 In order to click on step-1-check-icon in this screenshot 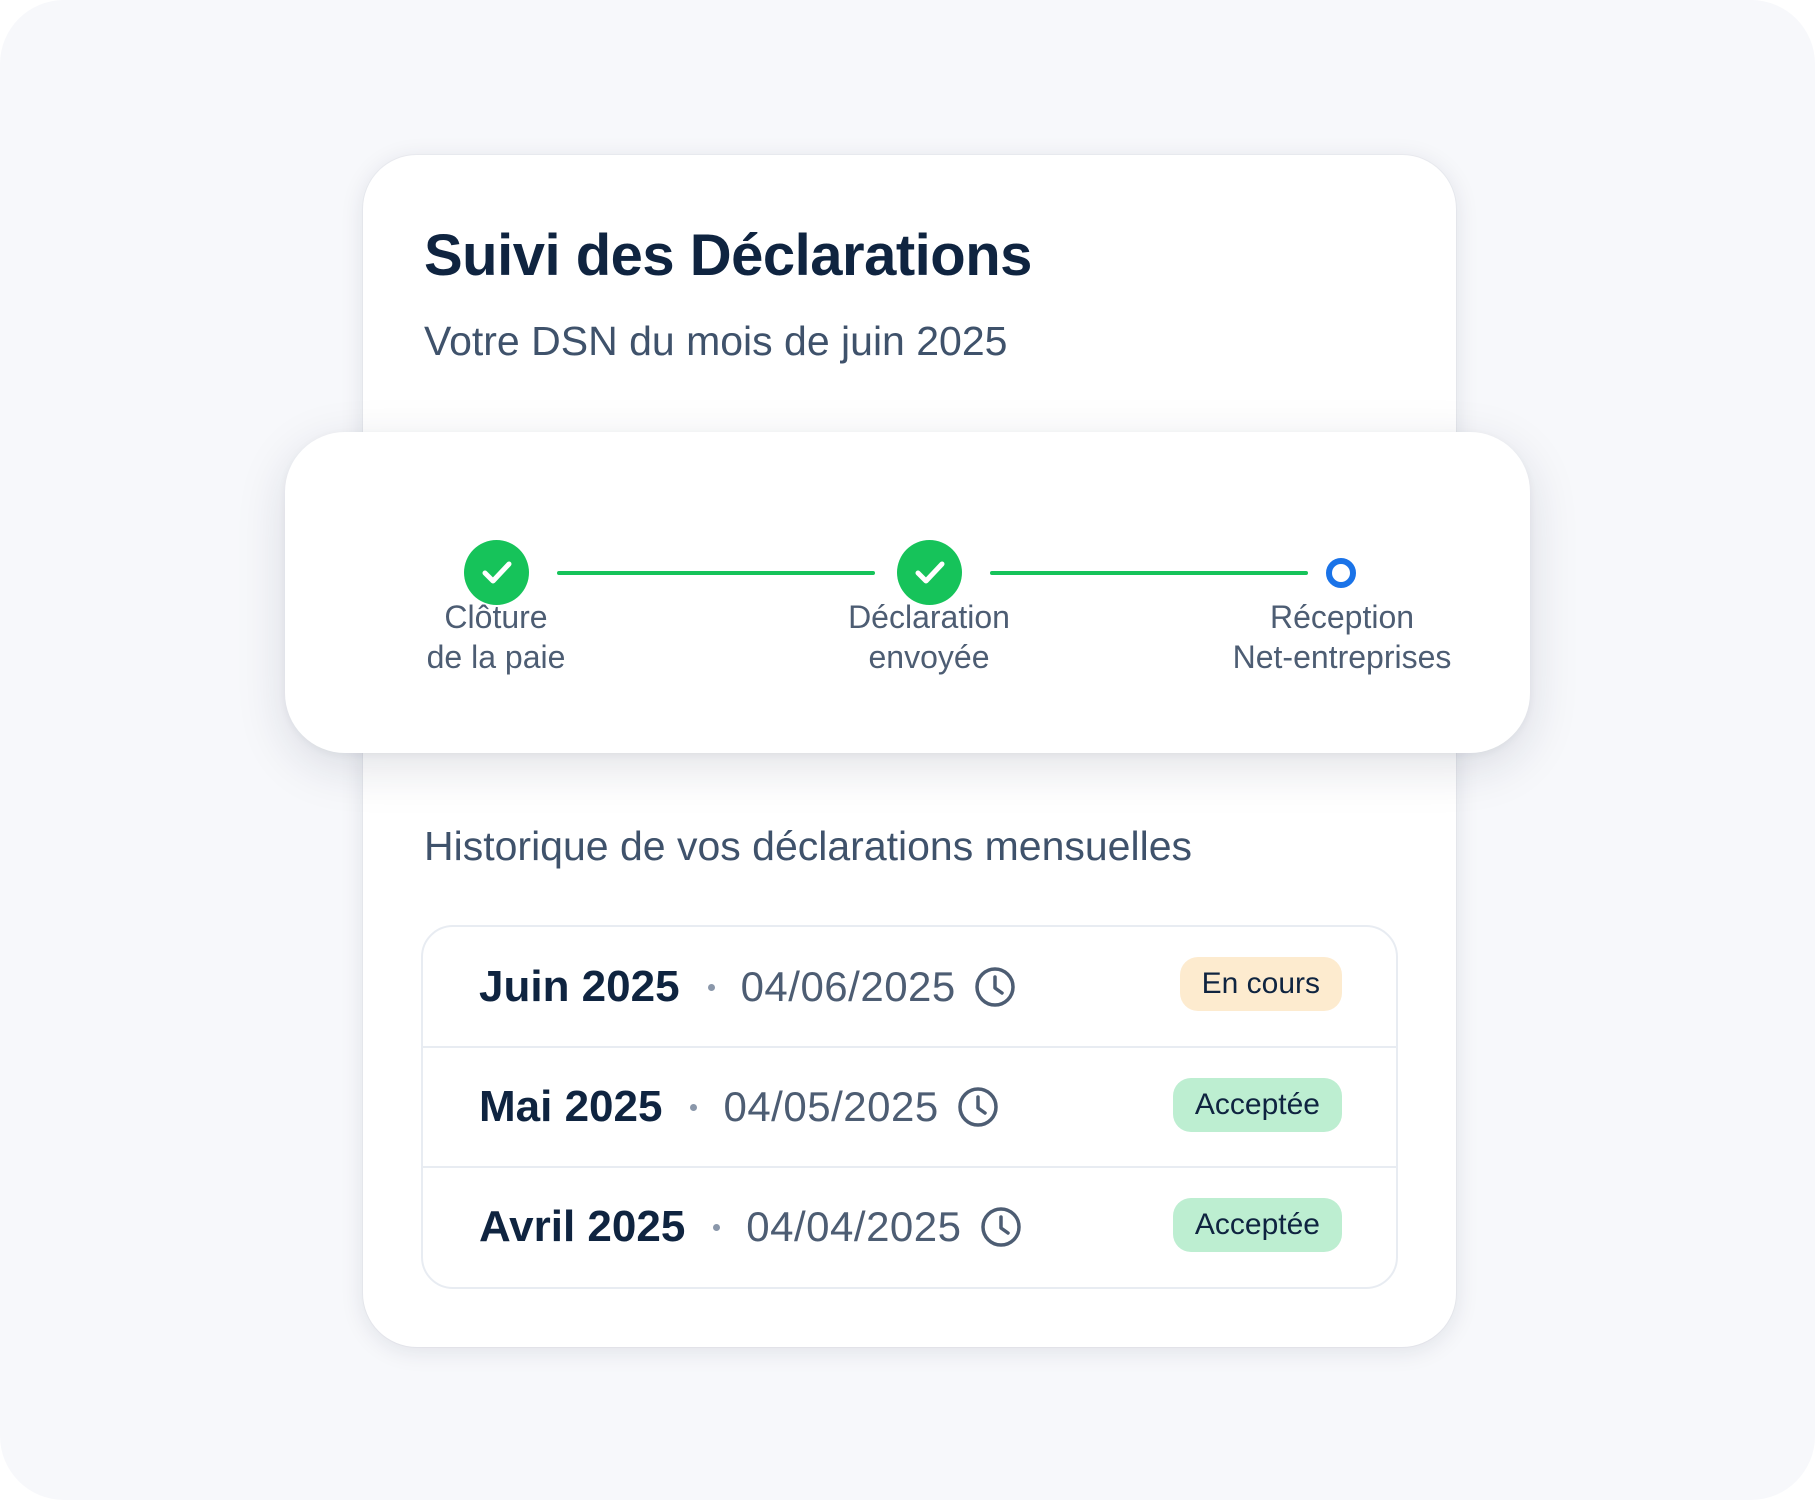, I will do `click(496, 572)`.